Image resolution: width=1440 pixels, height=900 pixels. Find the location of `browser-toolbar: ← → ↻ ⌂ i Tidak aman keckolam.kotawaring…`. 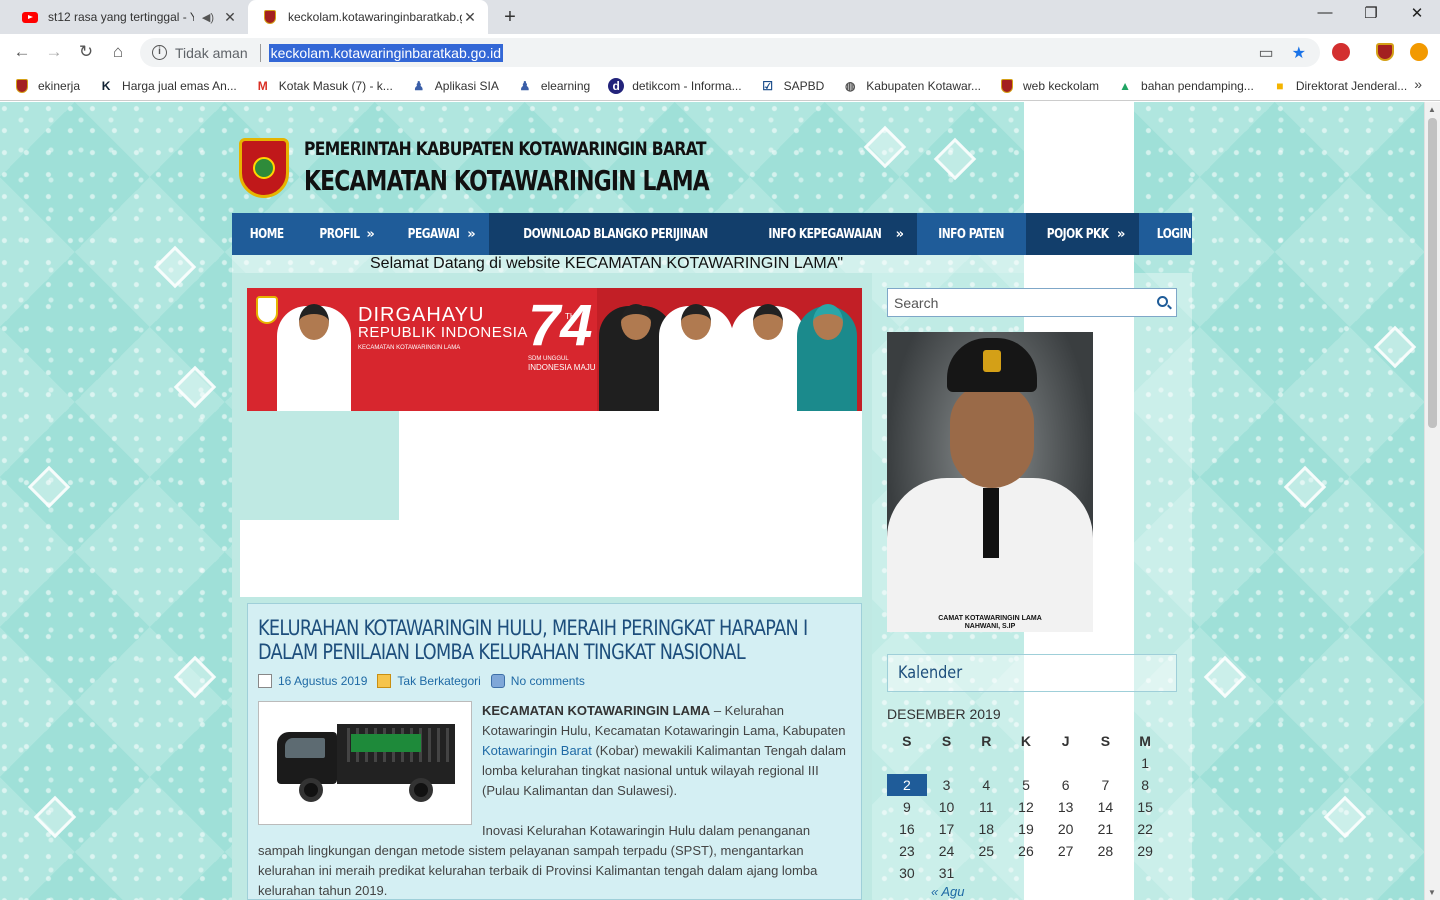

browser-toolbar: ← → ↻ ⌂ i Tidak aman keckolam.kotawaring… is located at coordinates (720, 52).